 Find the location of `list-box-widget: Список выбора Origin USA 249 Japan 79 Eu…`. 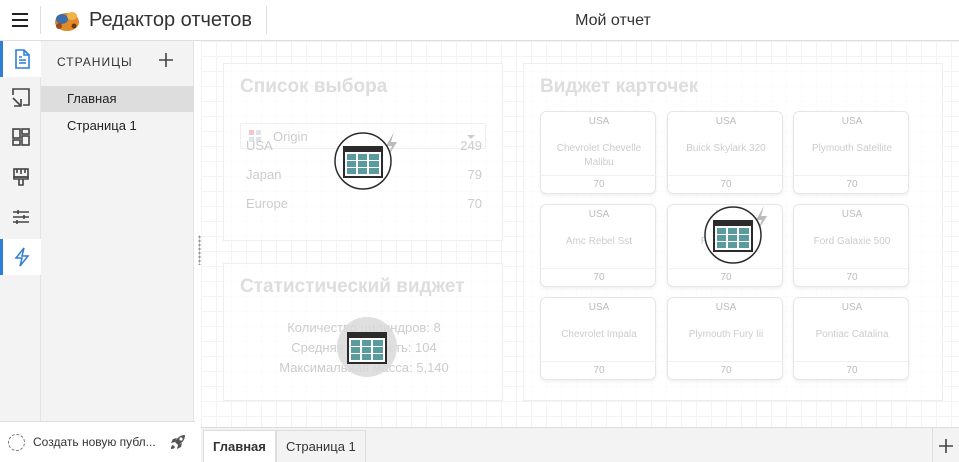

list-box-widget: Список выбора Origin USA 249 Japan 79 Eu… is located at coordinates (363, 152).